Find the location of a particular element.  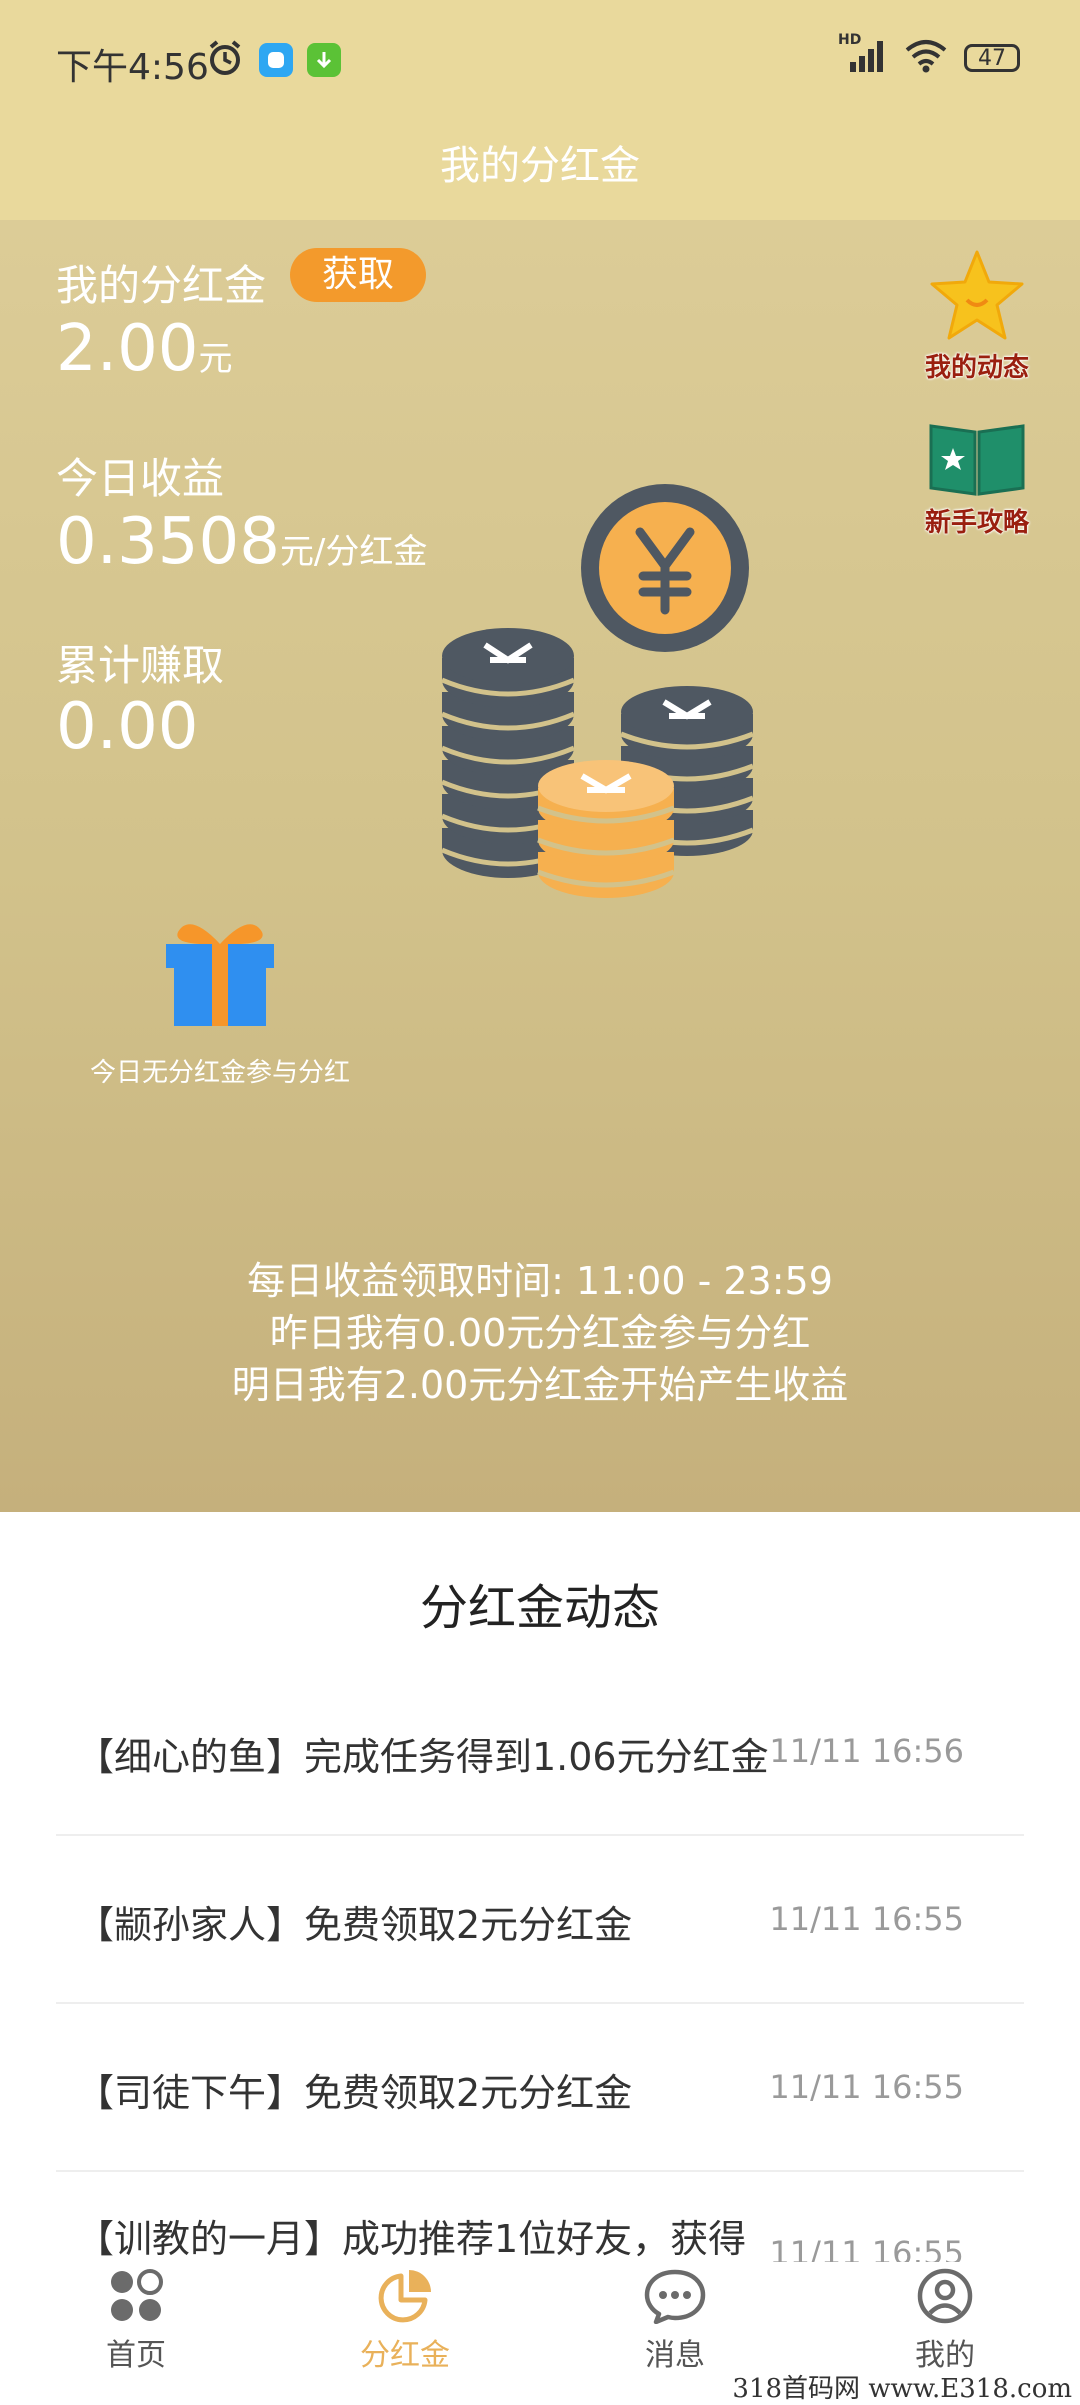

profile-icon is located at coordinates (945, 2298).